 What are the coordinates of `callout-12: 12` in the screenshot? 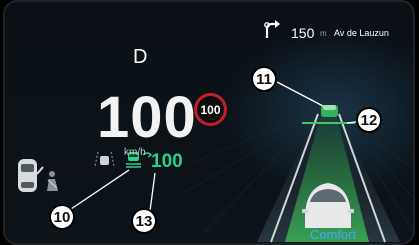 It's located at (369, 120).